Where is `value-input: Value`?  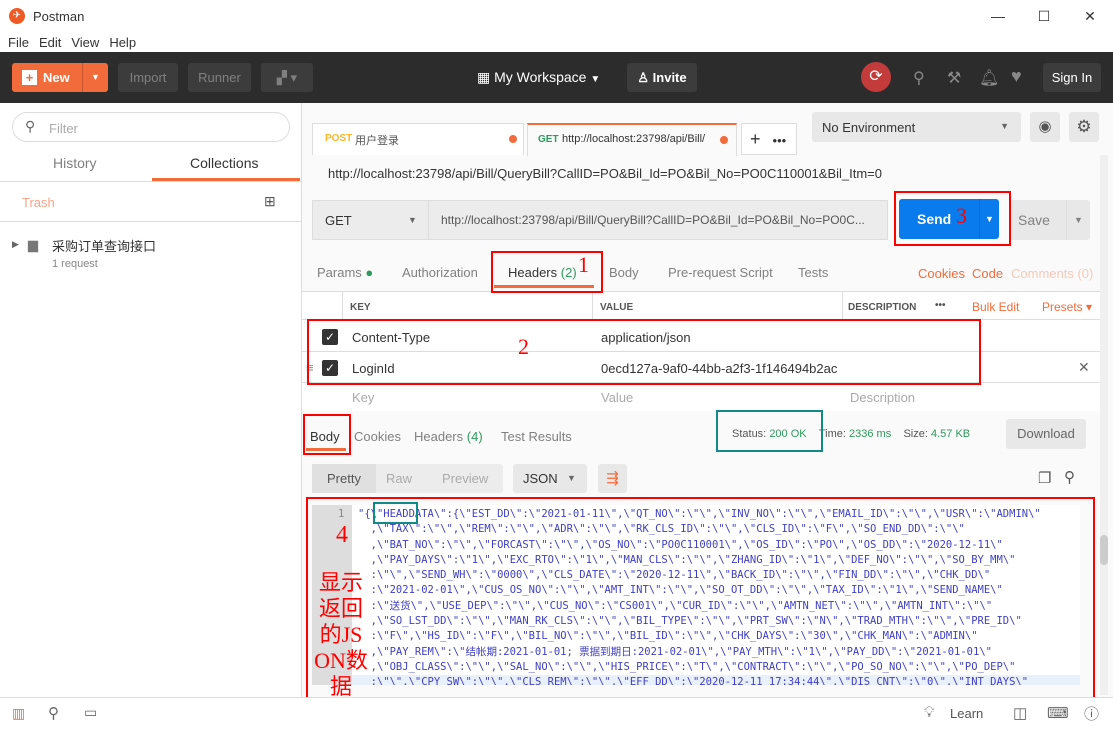 value-input: Value is located at coordinates (617, 397).